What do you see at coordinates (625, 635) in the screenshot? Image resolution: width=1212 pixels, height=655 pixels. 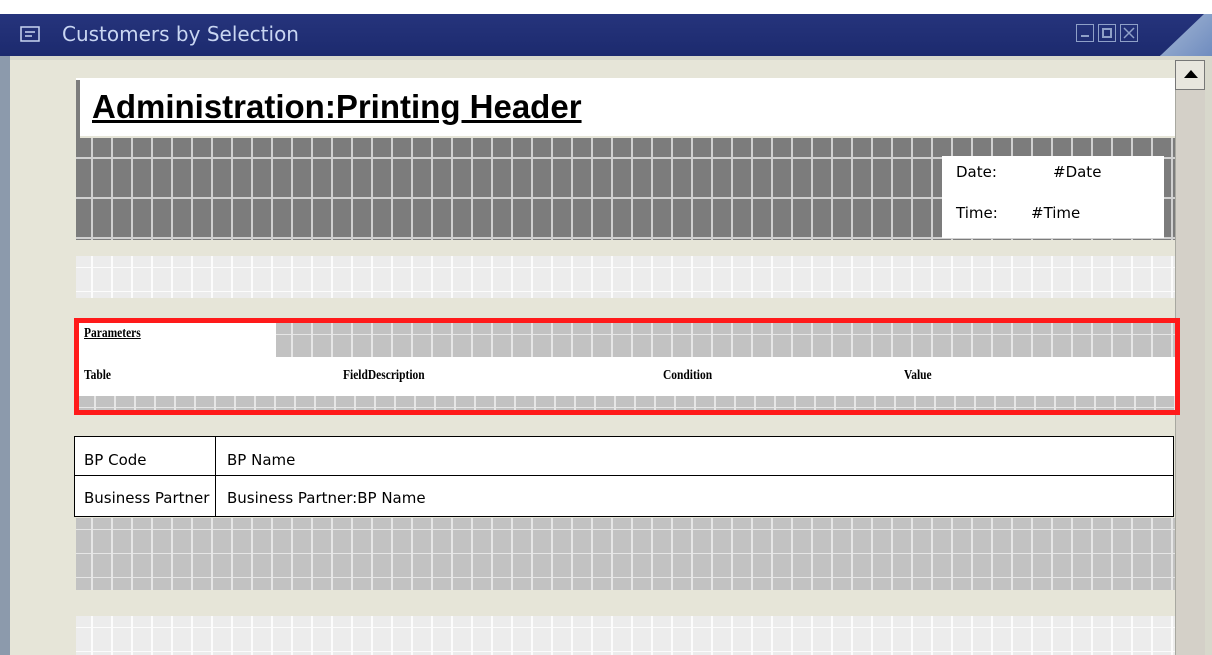 I see `footer-band-grid` at bounding box center [625, 635].